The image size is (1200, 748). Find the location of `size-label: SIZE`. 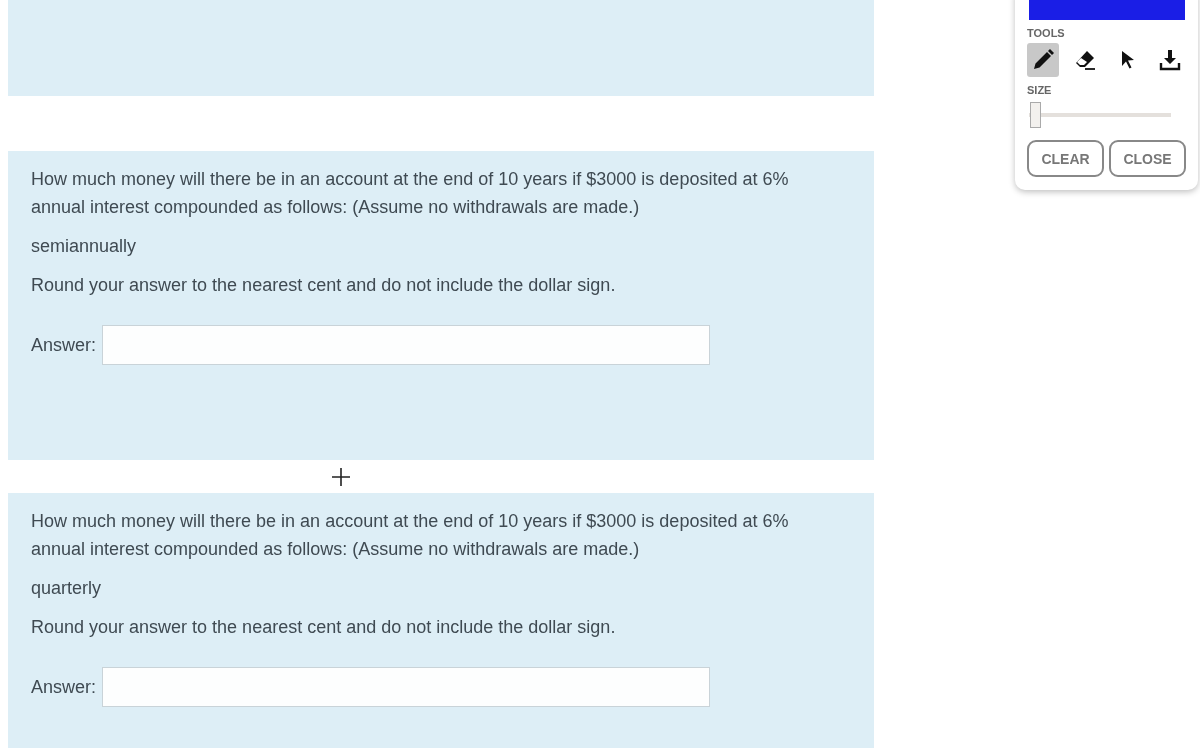

size-label: SIZE is located at coordinates (1040, 90).